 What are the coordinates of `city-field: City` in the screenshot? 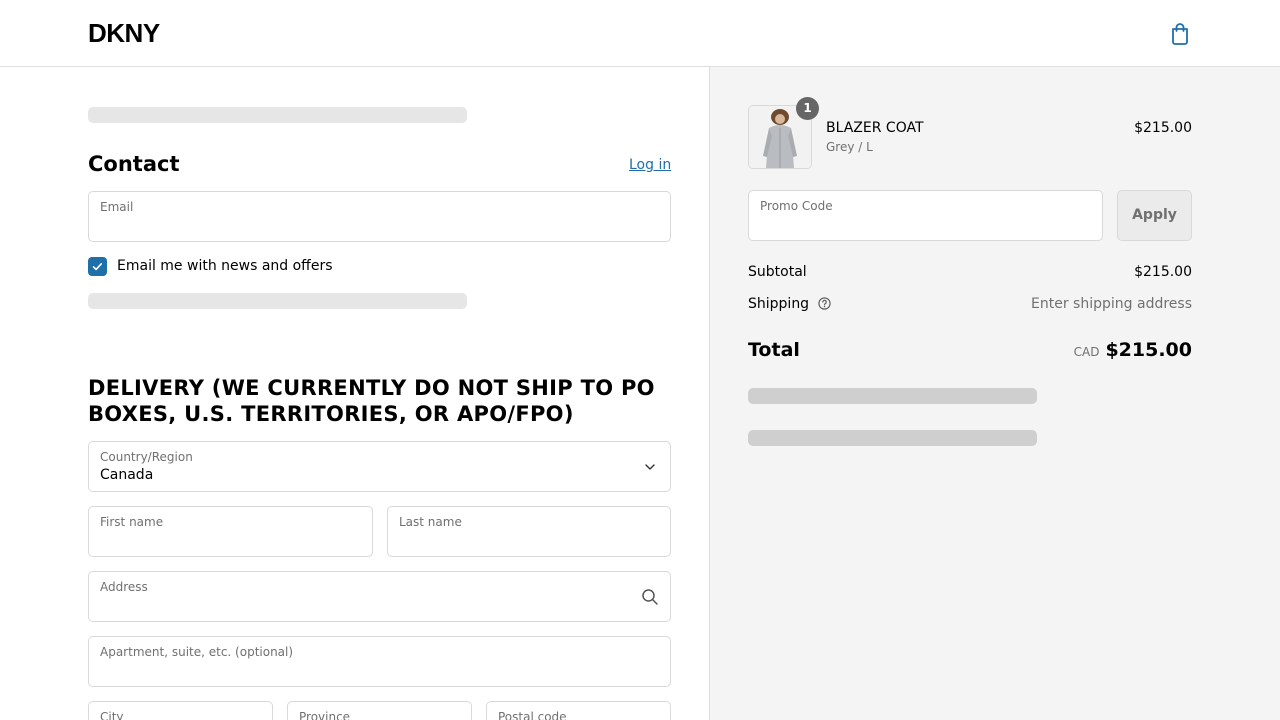 It's located at (180, 710).